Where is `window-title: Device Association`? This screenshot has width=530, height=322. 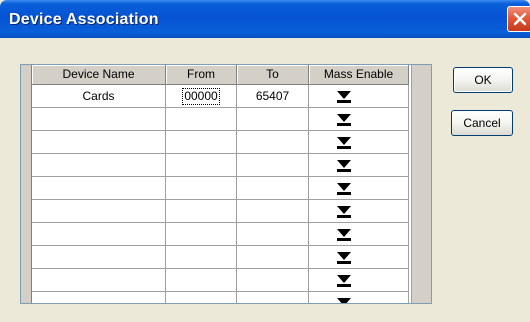
window-title: Device Association is located at coordinates (84, 19).